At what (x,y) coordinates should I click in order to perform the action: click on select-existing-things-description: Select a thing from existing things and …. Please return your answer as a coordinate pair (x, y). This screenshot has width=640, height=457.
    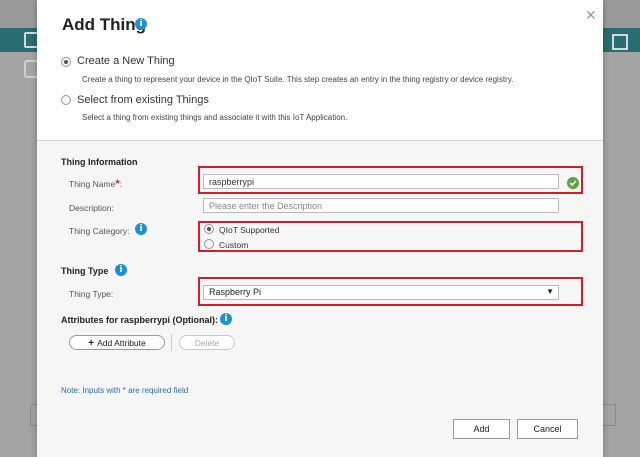
    Looking at the image, I should click on (215, 117).